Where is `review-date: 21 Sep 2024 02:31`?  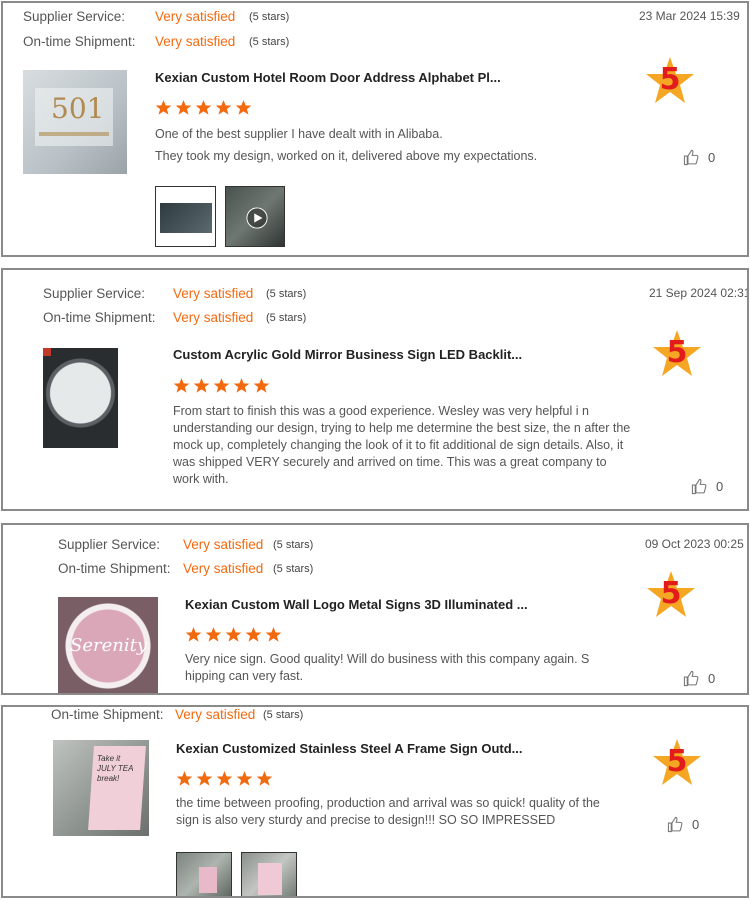
review-date: 21 Sep 2024 02:31 is located at coordinates (699, 293).